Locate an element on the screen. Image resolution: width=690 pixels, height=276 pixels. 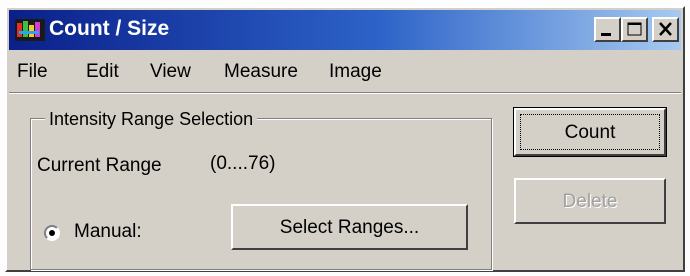
title-bar: Count / Size is located at coordinates (345, 30).